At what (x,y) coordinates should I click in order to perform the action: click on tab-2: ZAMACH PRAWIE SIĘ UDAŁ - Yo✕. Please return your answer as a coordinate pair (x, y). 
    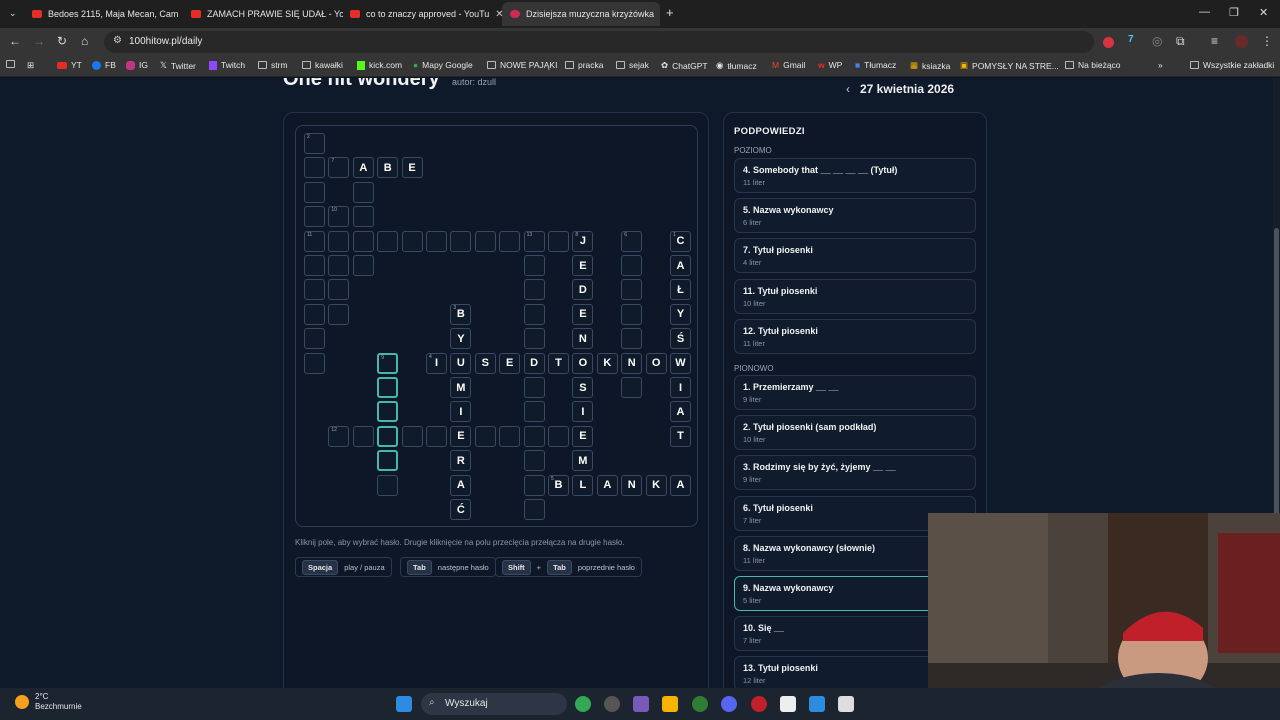
    Looking at the image, I should click on (263, 14).